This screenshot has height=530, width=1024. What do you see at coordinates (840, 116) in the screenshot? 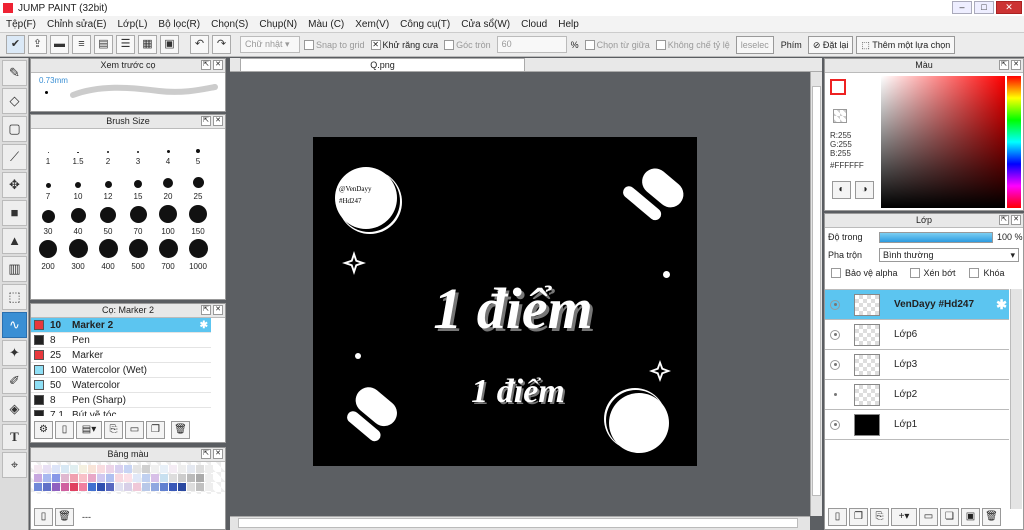
I see `transparent-swatch` at bounding box center [840, 116].